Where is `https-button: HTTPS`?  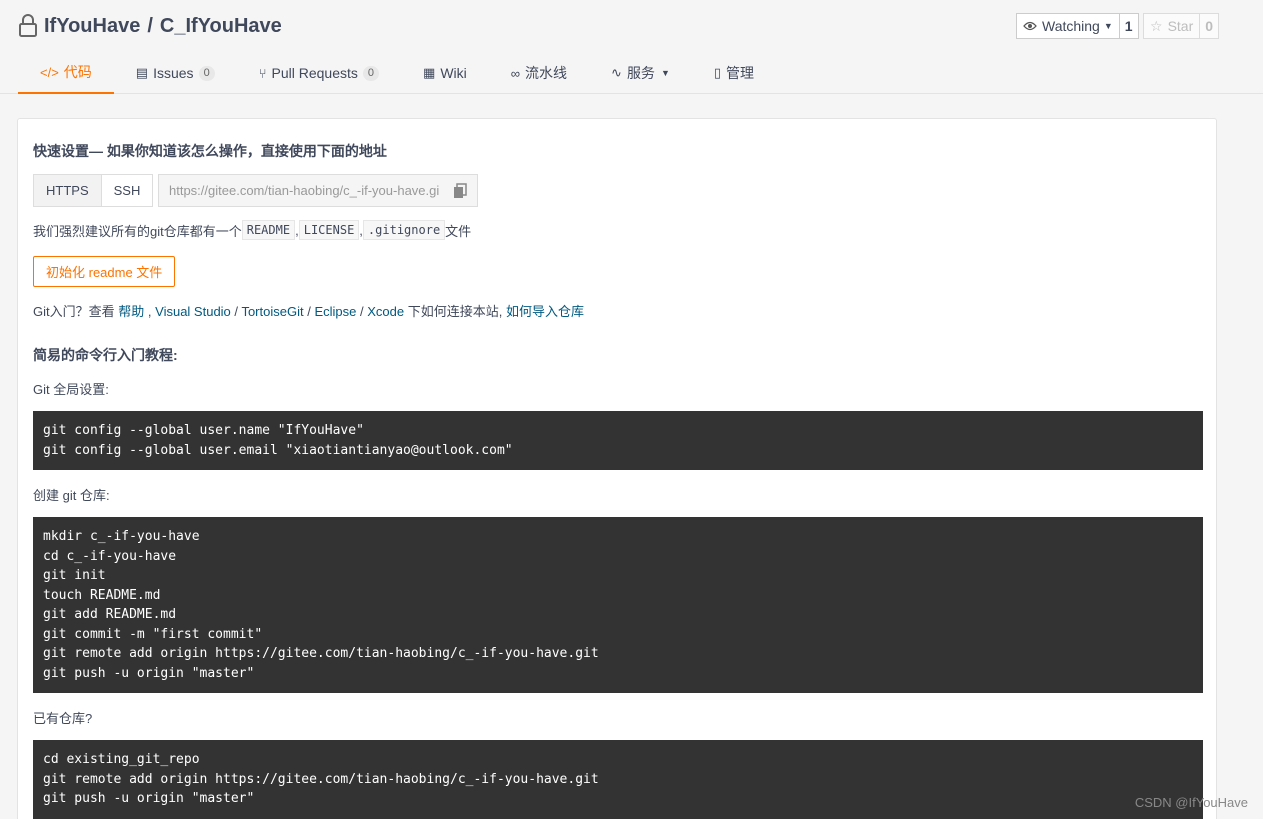
https-button: HTTPS is located at coordinates (67, 190).